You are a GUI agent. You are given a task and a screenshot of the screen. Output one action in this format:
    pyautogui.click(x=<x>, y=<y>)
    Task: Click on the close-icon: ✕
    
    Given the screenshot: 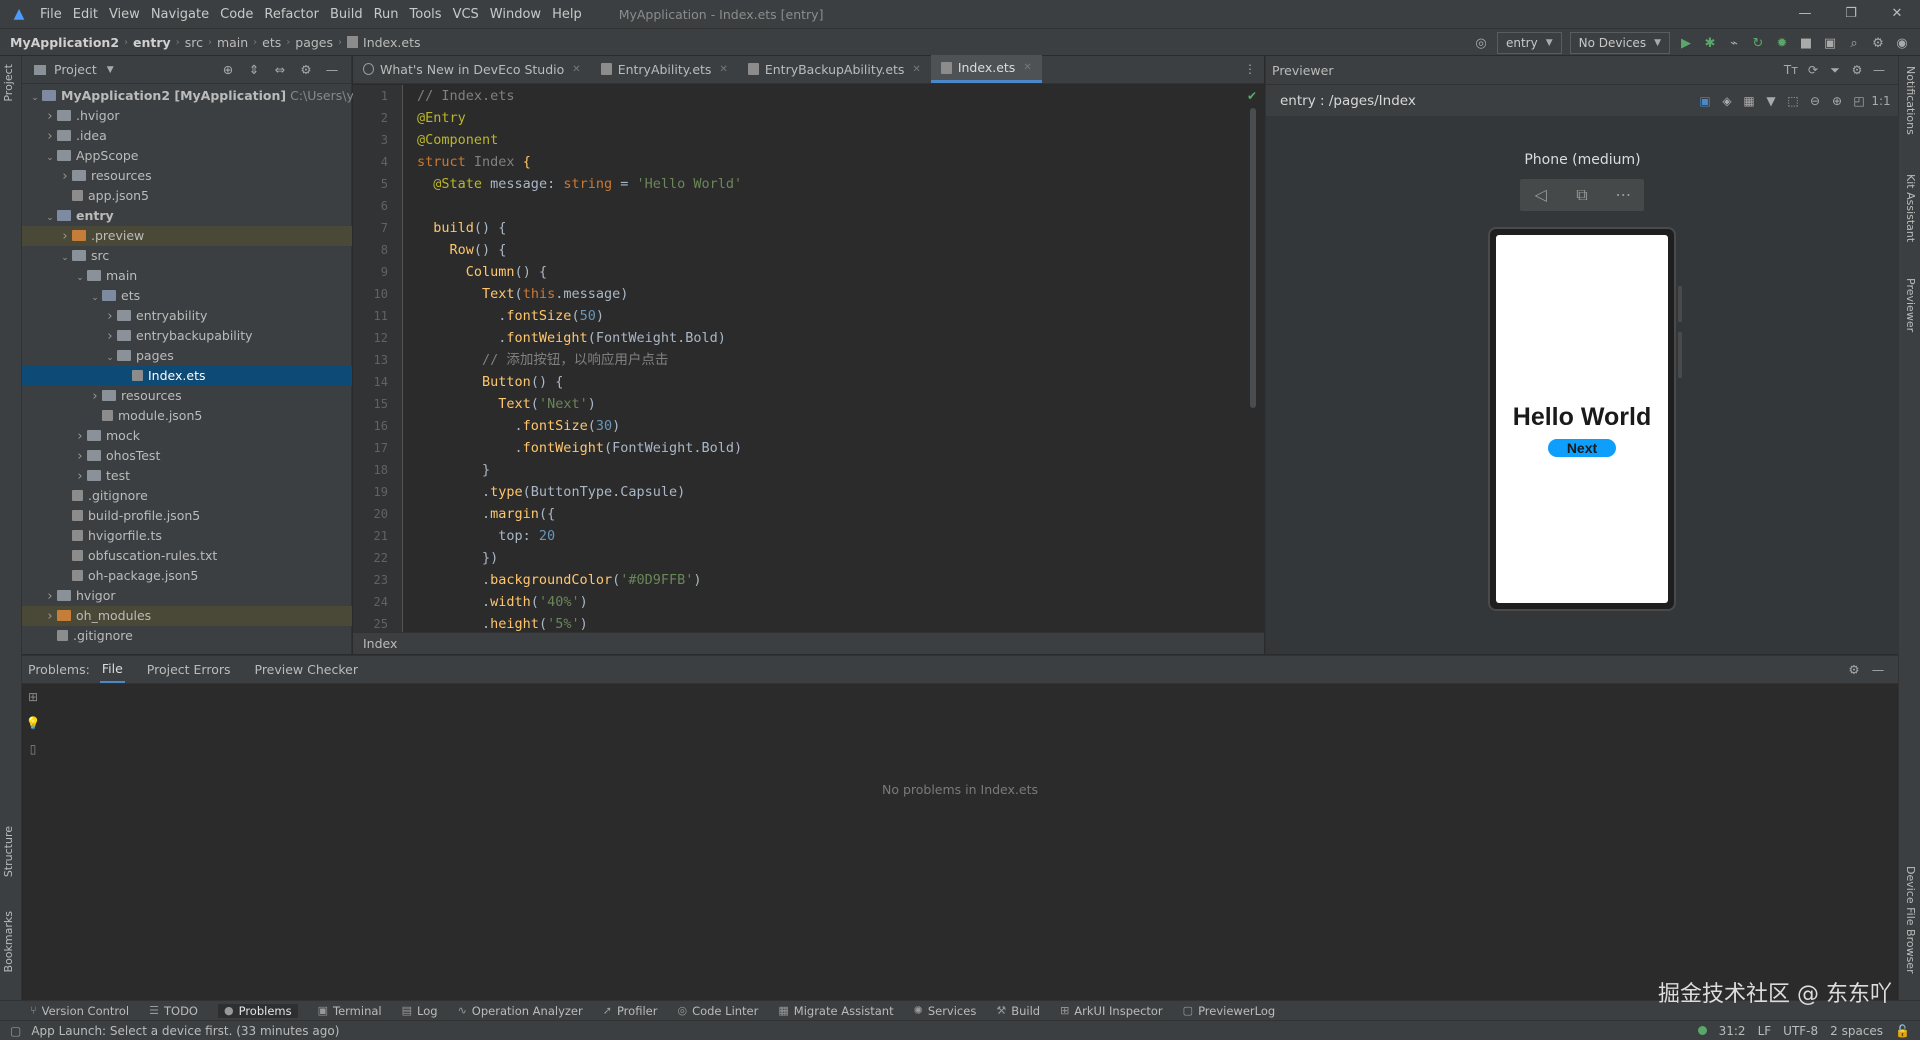 What is the action you would take?
    pyautogui.click(x=1897, y=14)
    